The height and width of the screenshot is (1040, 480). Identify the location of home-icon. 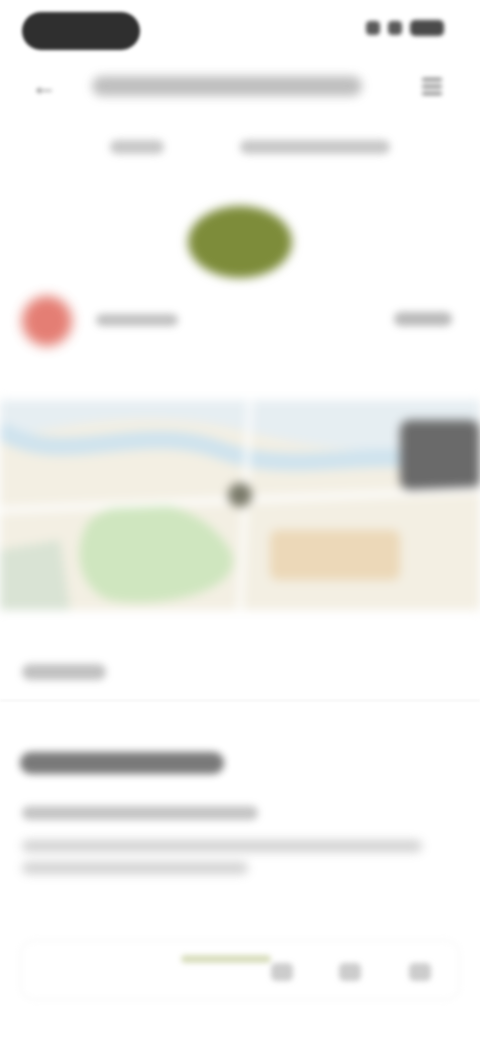
(282, 972).